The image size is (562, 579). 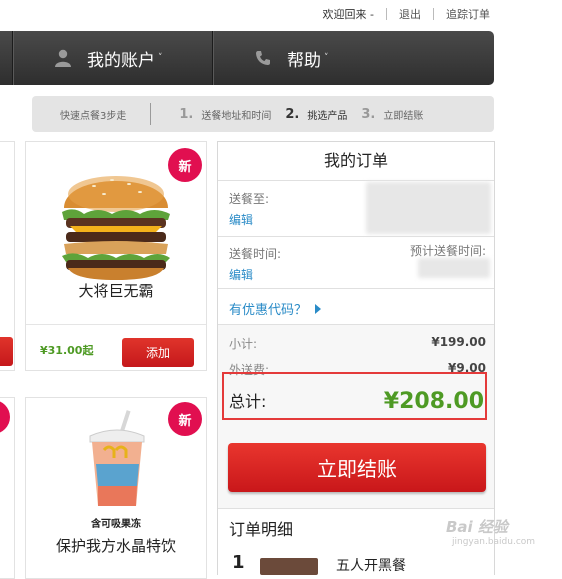 What do you see at coordinates (356, 161) in the screenshot?
I see `order-title: 我的订单` at bounding box center [356, 161].